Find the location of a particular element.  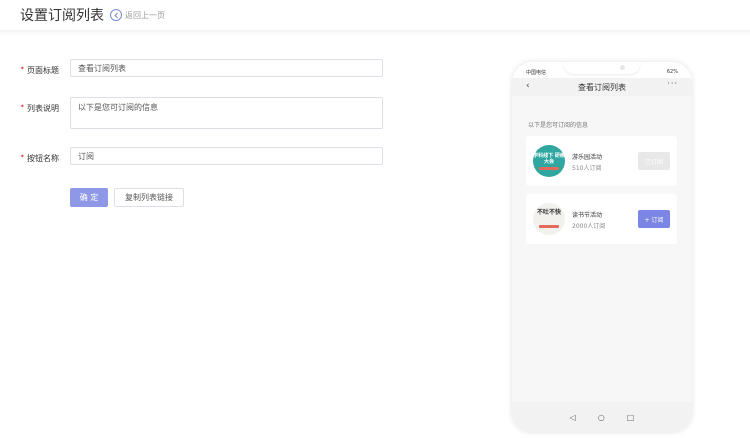

thumbnail-text: 不吐不快 is located at coordinates (548, 212).